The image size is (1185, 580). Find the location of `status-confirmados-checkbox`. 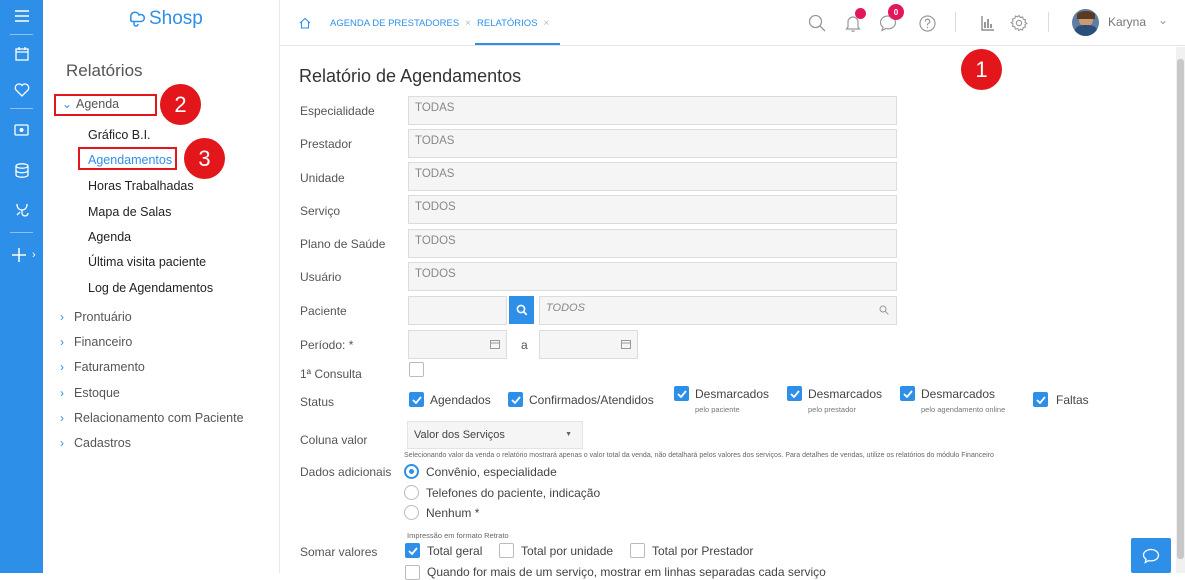

status-confirmados-checkbox is located at coordinates (515, 399).